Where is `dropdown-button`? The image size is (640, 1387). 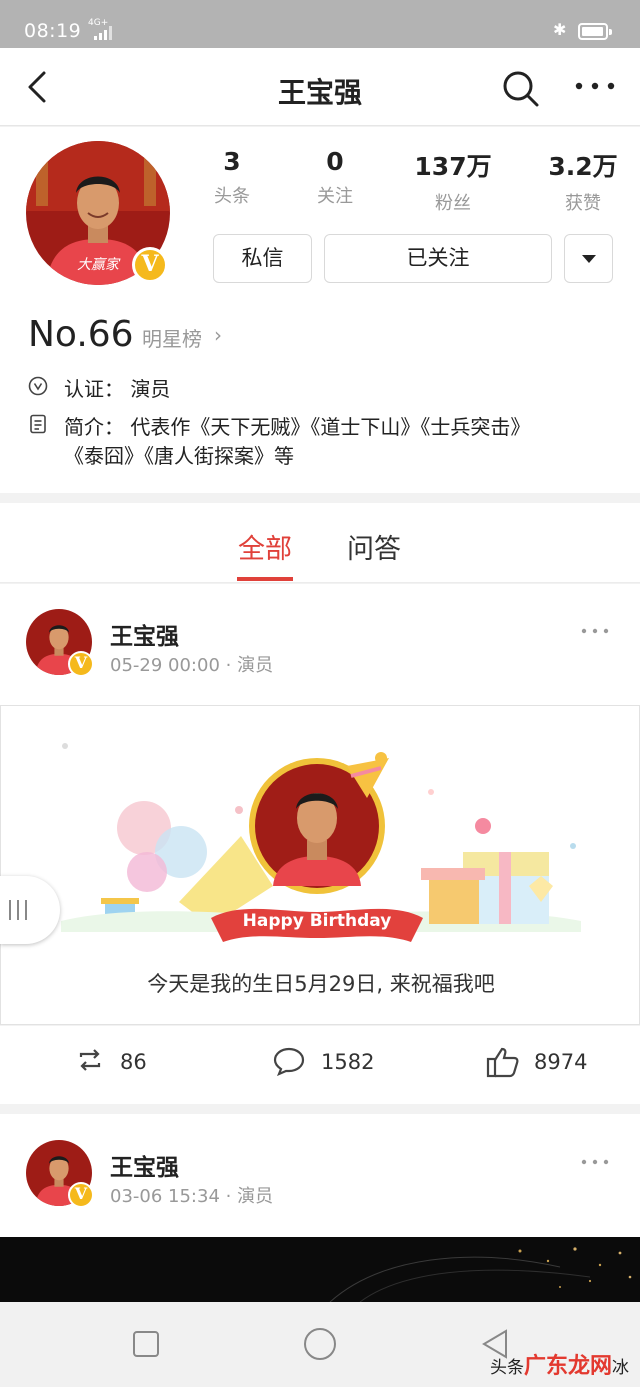
dropdown-button is located at coordinates (588, 258).